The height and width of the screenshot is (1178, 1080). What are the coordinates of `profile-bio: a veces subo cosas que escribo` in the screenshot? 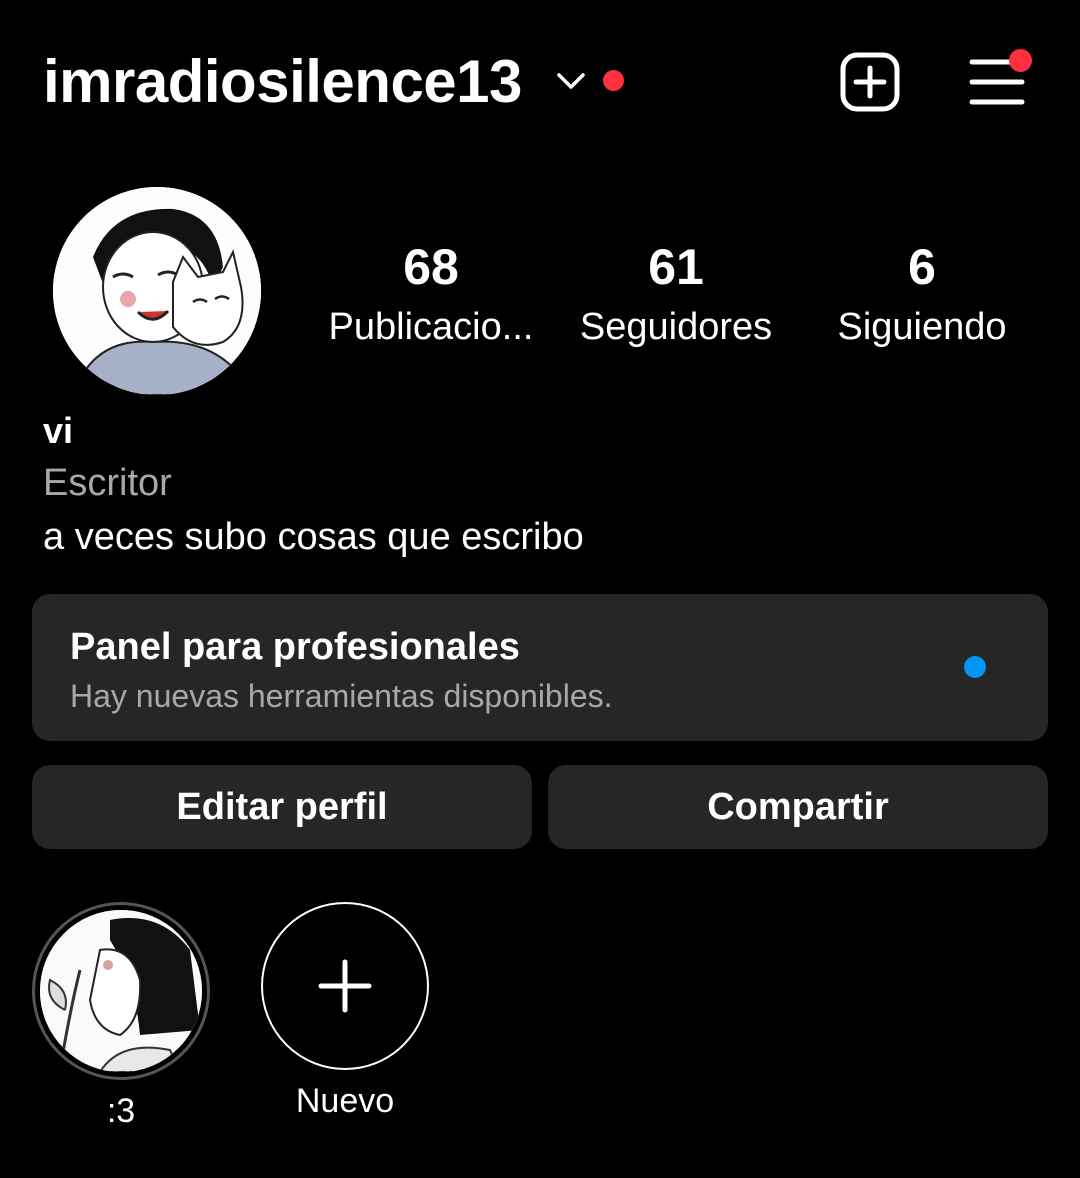 It's located at (313, 537).